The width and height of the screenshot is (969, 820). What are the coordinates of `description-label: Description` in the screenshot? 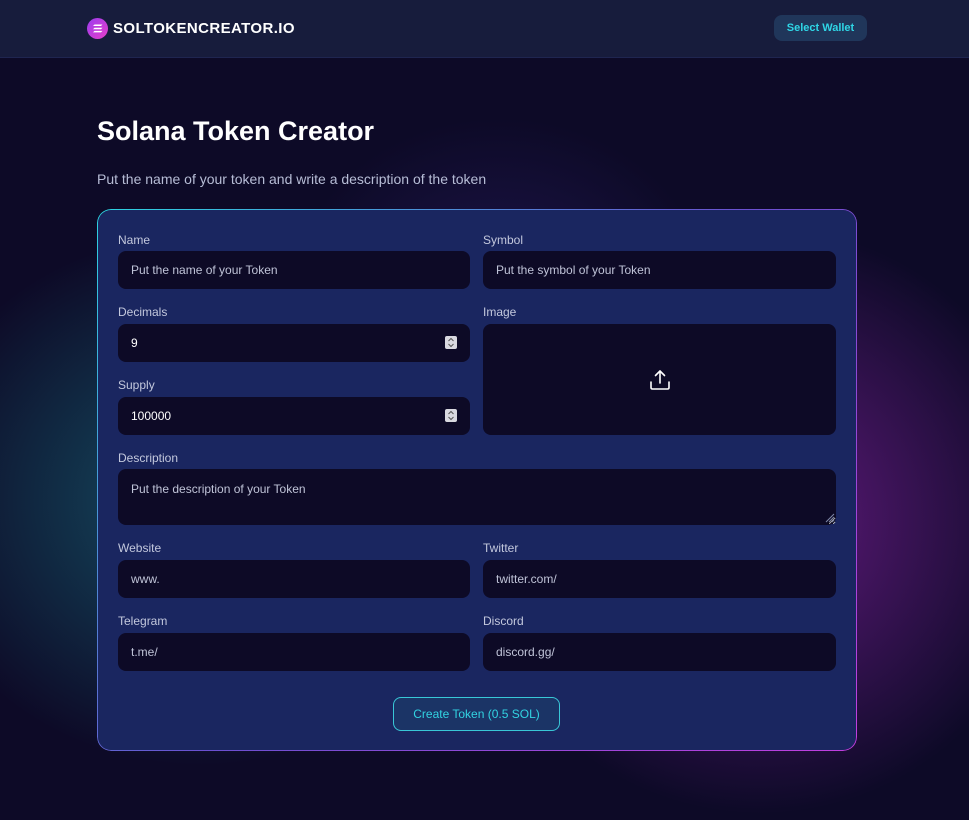 It's located at (148, 458).